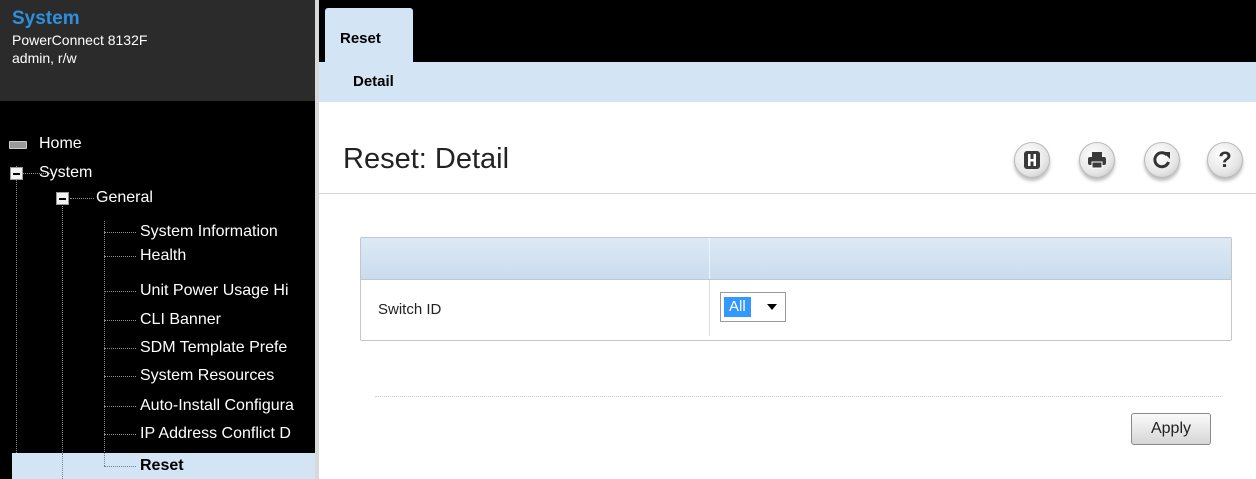 The image size is (1256, 479). I want to click on tree-item-system: System, so click(65, 173).